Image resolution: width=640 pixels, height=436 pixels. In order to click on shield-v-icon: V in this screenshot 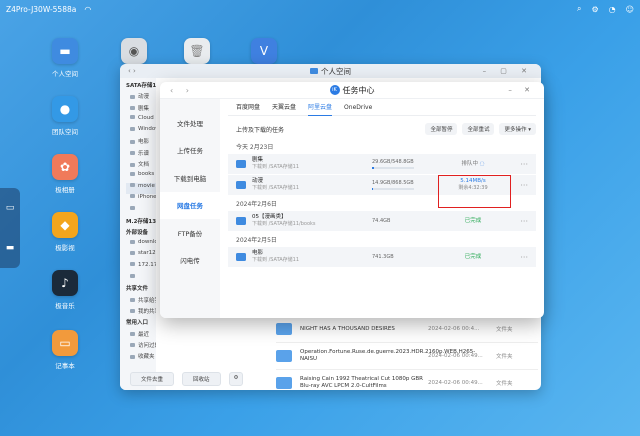, I will do `click(264, 51)`.